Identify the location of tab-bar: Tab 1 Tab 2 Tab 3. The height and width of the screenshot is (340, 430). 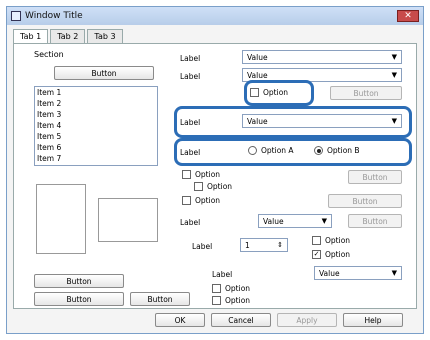
(68, 36).